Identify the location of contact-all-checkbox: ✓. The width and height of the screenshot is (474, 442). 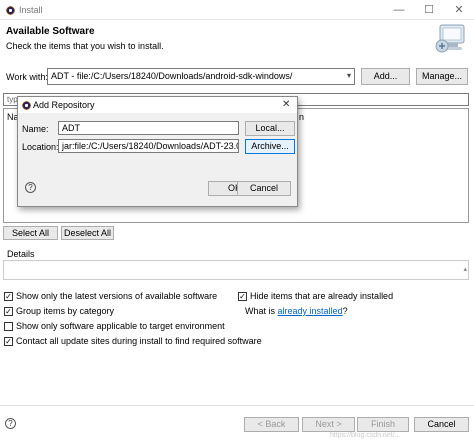
(8, 341).